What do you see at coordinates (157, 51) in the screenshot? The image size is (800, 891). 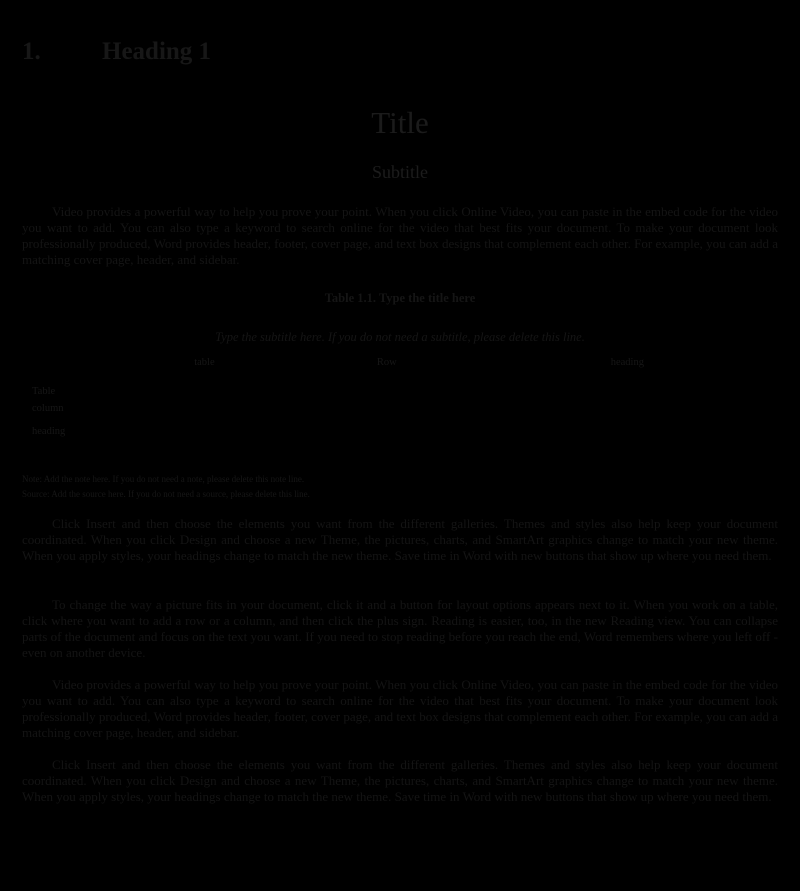 I see `heading-text: Heading 1` at bounding box center [157, 51].